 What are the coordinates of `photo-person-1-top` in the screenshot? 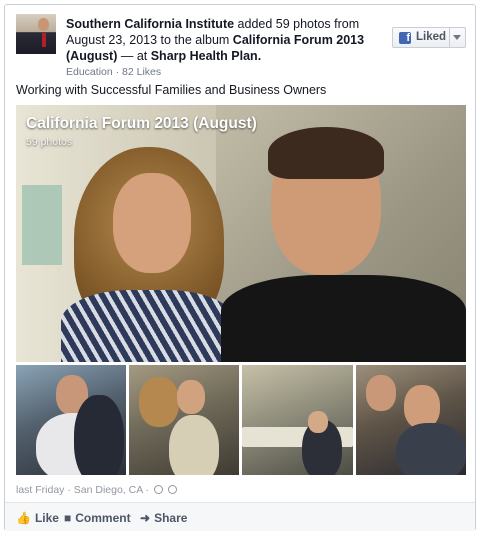 It's located at (148, 326).